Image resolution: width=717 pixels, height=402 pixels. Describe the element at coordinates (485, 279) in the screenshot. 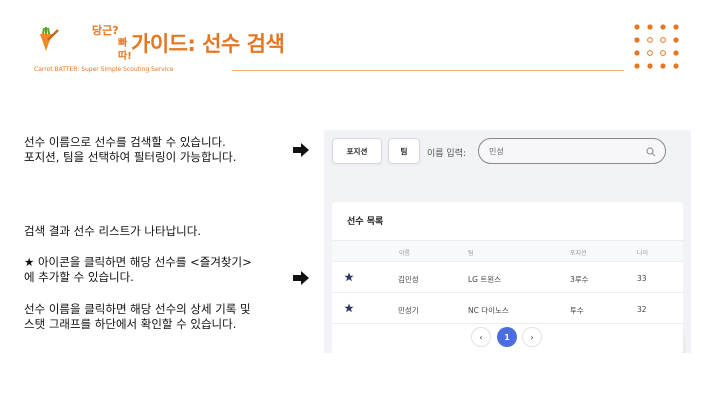

I see `player-team: LG 트윈스` at that location.